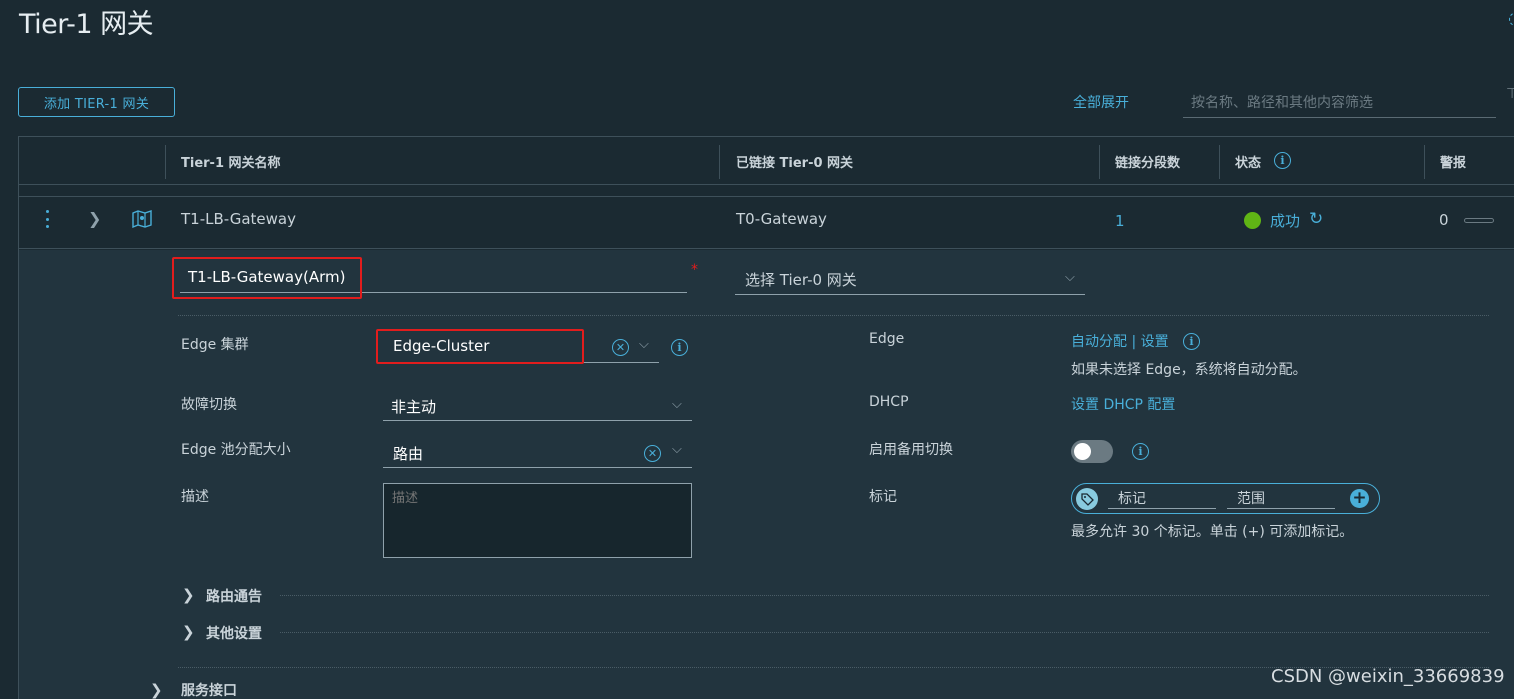  Describe the element at coordinates (408, 453) in the screenshot. I see `pool-size-select: 路由` at that location.